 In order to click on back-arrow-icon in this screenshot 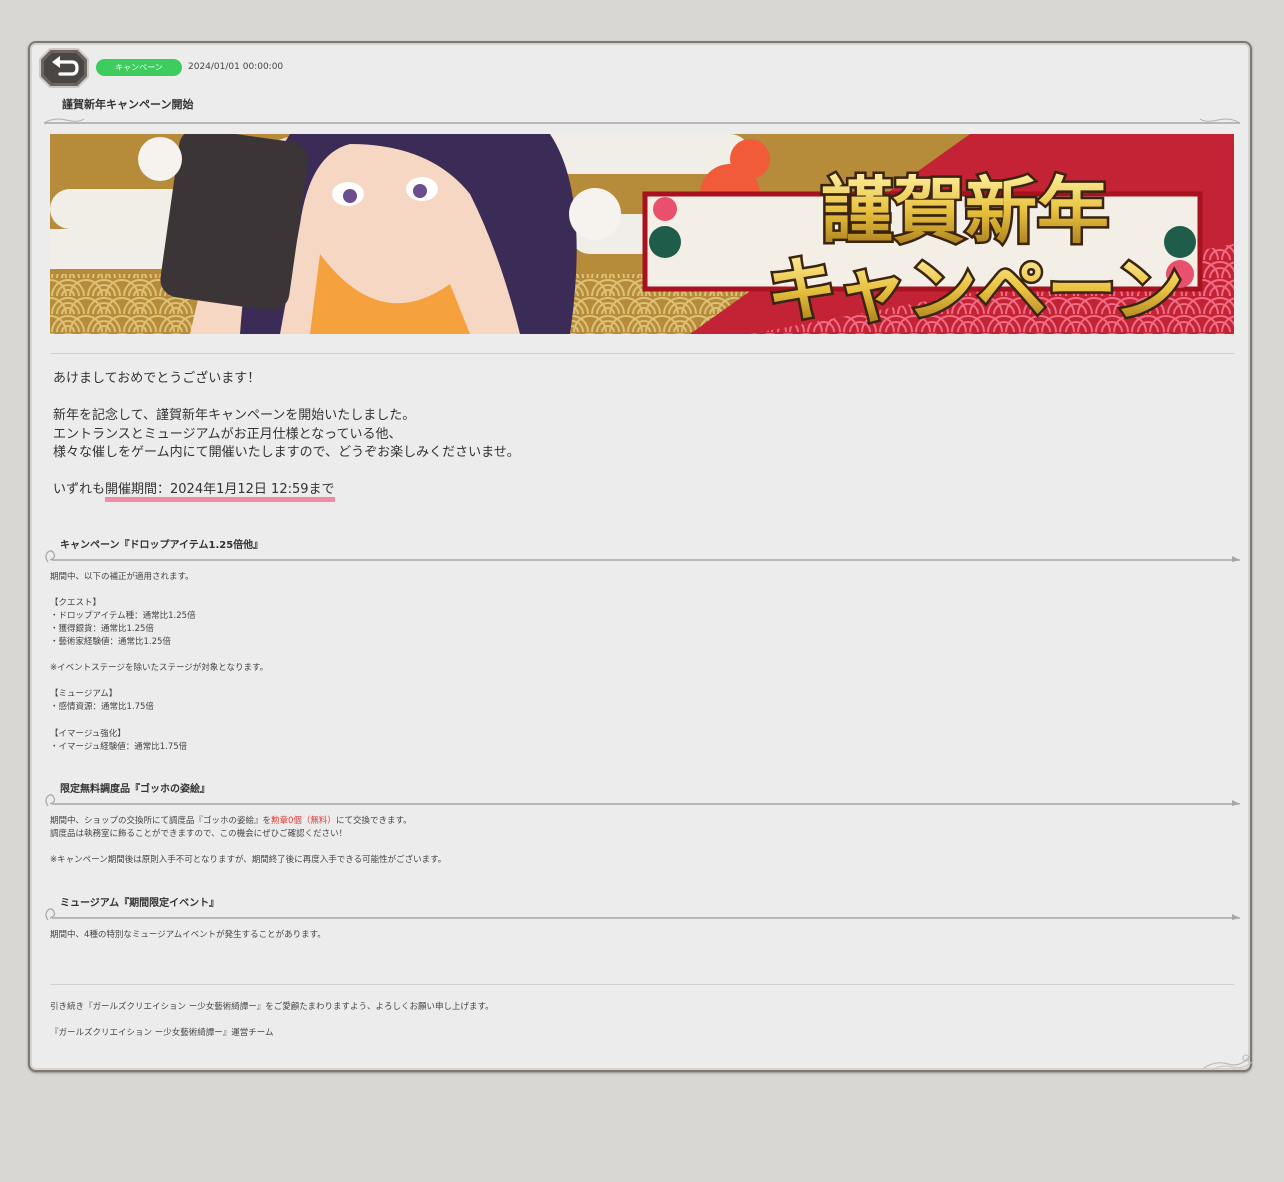, I will do `click(64, 68)`.